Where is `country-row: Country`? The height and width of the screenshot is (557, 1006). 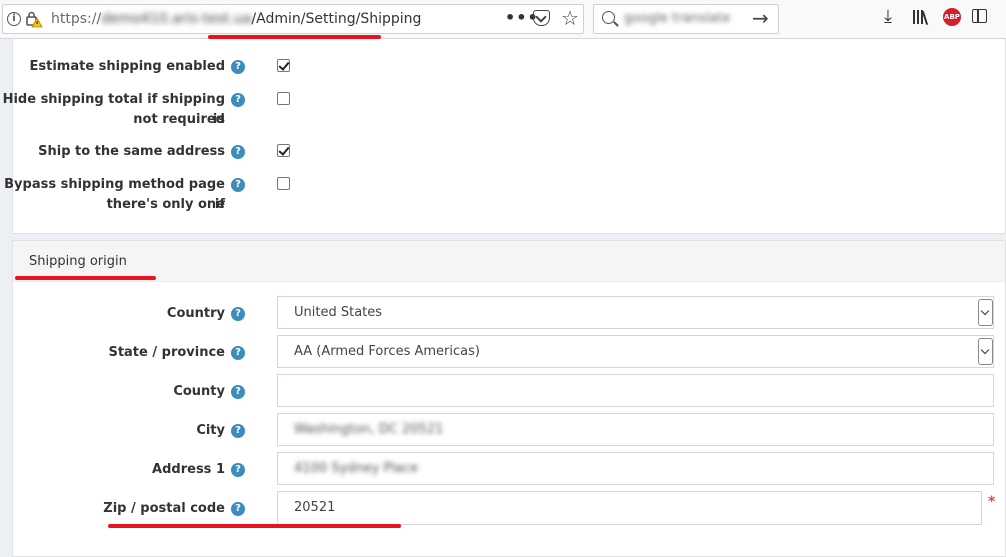
country-row: Country is located at coordinates (112, 314).